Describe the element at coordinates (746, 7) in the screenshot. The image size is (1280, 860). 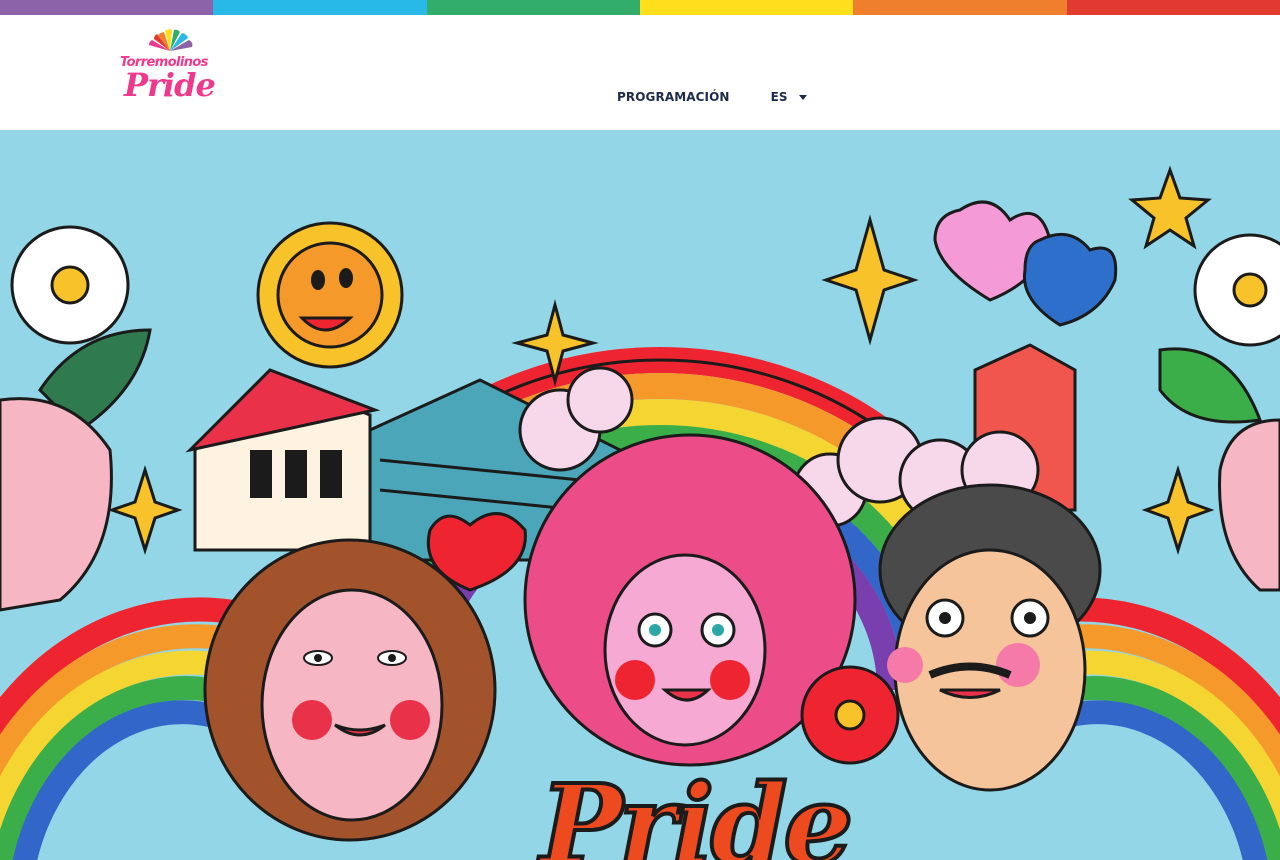
I see `stripe-yellow` at that location.